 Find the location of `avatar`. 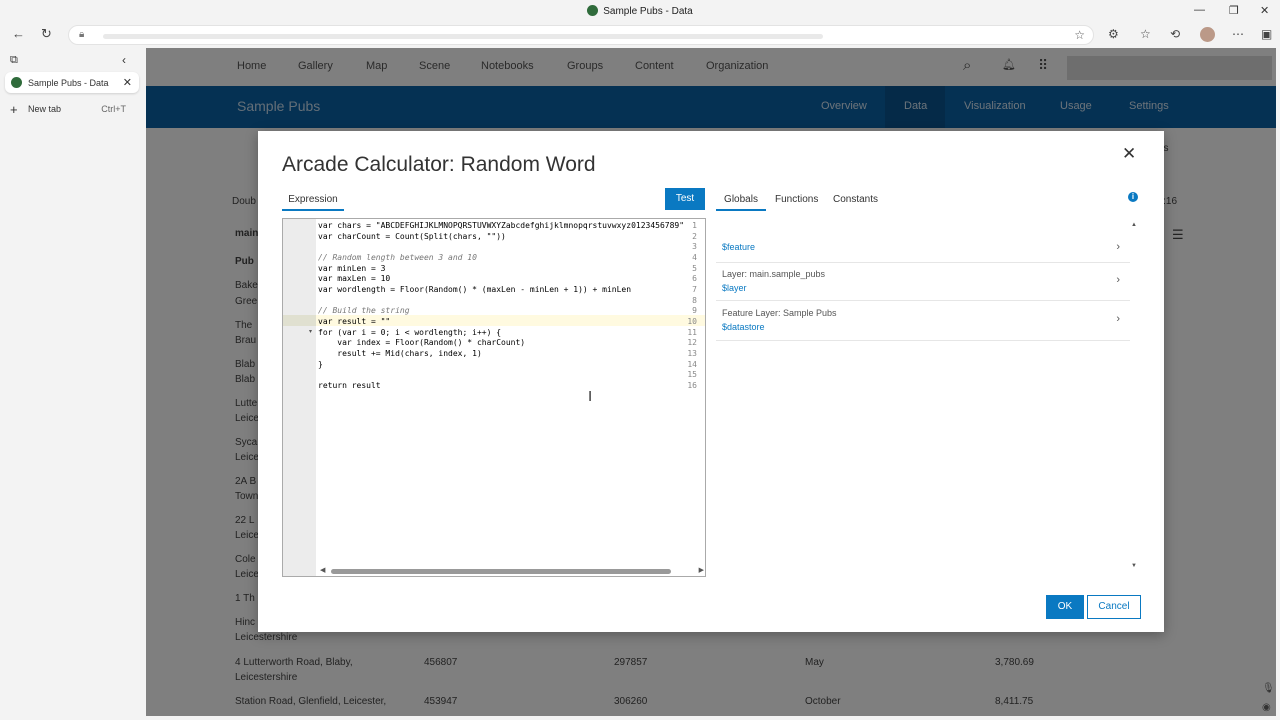

avatar is located at coordinates (1207, 34).